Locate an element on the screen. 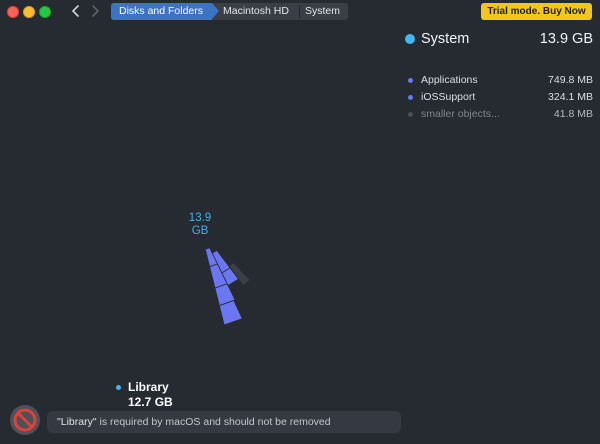 The image size is (600, 444). no-entry-icon is located at coordinates (25, 420).